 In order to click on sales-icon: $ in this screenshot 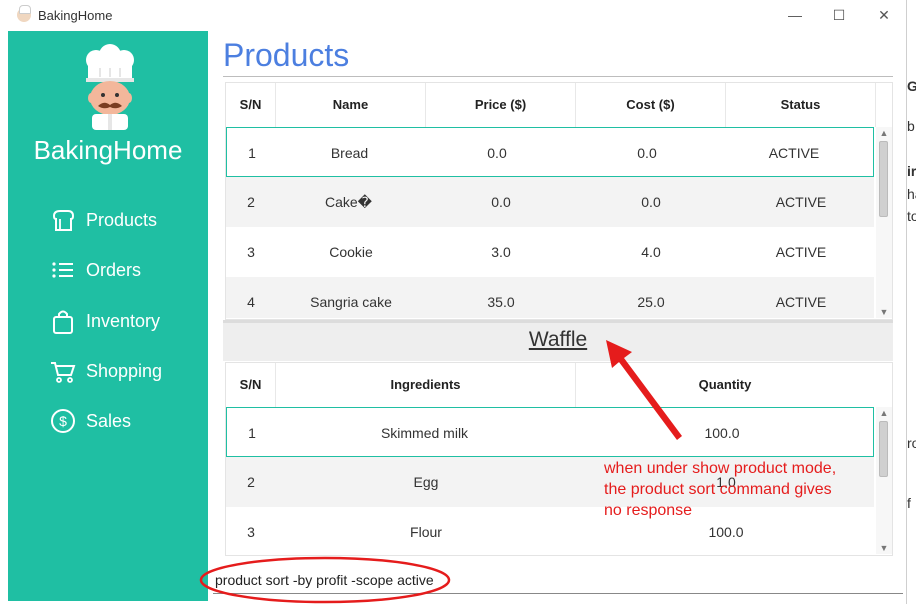, I will do `click(63, 421)`.